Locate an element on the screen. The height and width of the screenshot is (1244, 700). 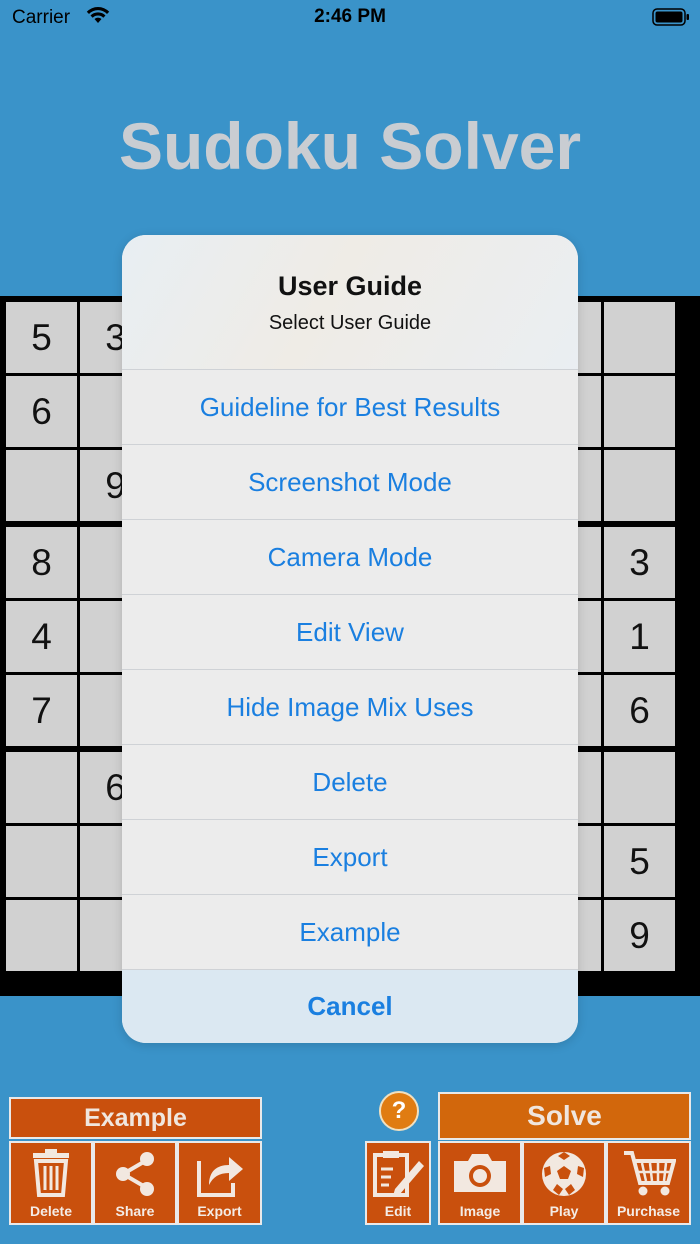
alert-header: User Guide Select User Guide is located at coordinates (350, 302).